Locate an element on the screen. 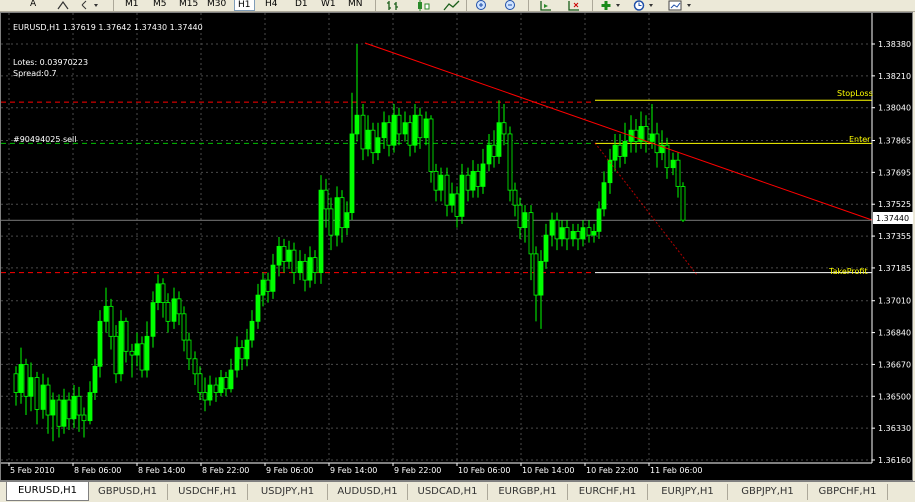 This screenshot has width=915, height=502. time-tick-label: 10 Feb 06:00 is located at coordinates (484, 470).